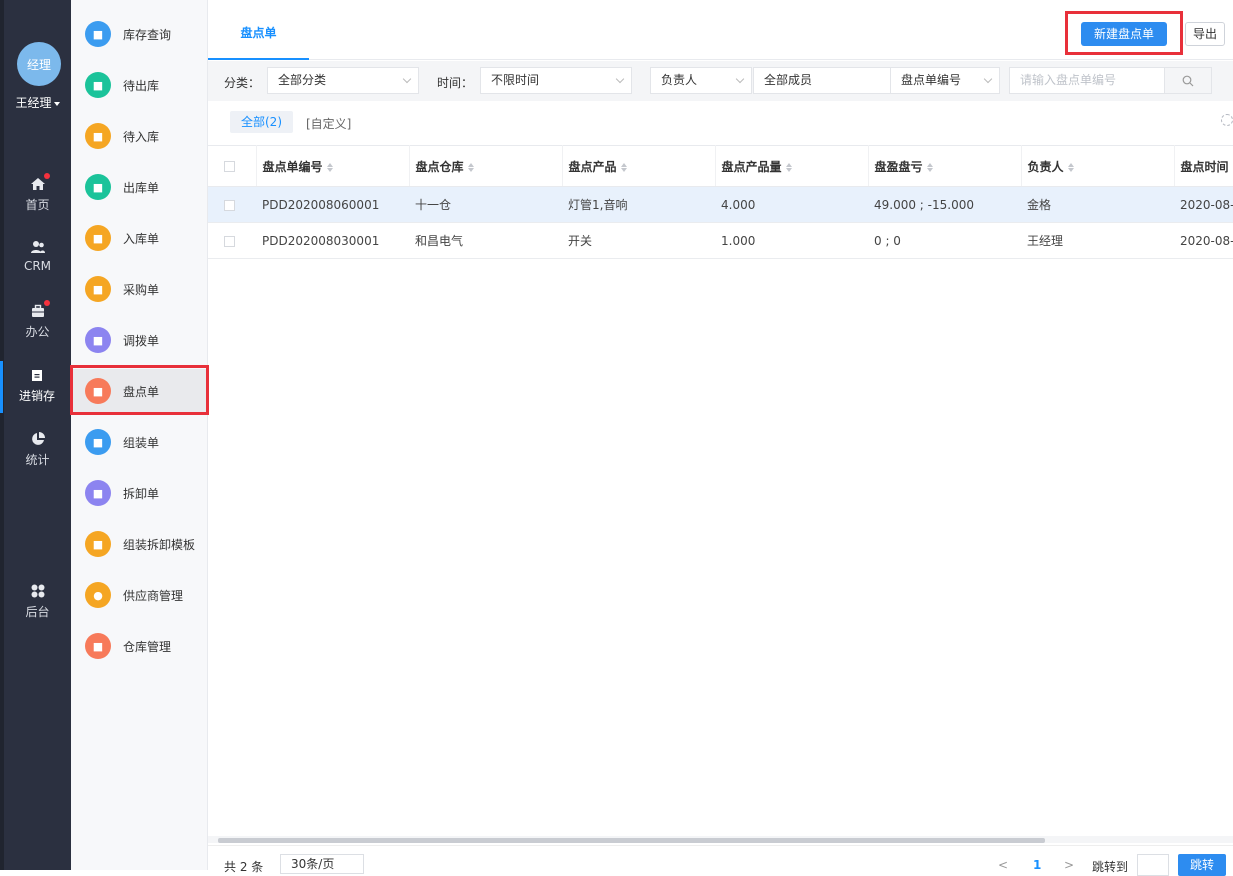  What do you see at coordinates (37, 266) in the screenshot?
I see `nav-item-label: CRM` at bounding box center [37, 266].